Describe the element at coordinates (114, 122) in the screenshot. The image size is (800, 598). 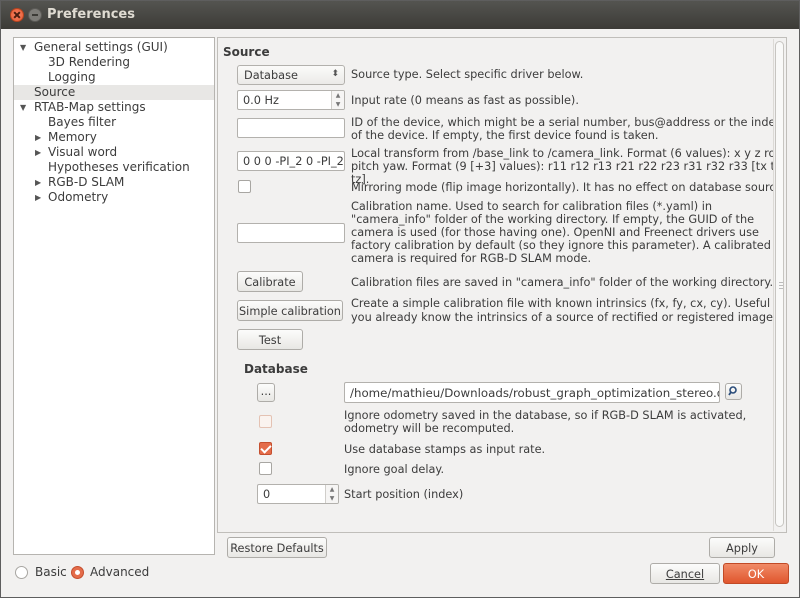
I see `tree-item-bayes-filter: Bayes filter` at that location.